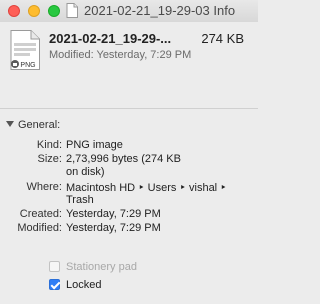 Image resolution: width=320 pixels, height=304 pixels. Describe the element at coordinates (113, 228) in the screenshot. I see `modified-value: Yesterday, 7:29 PM` at that location.